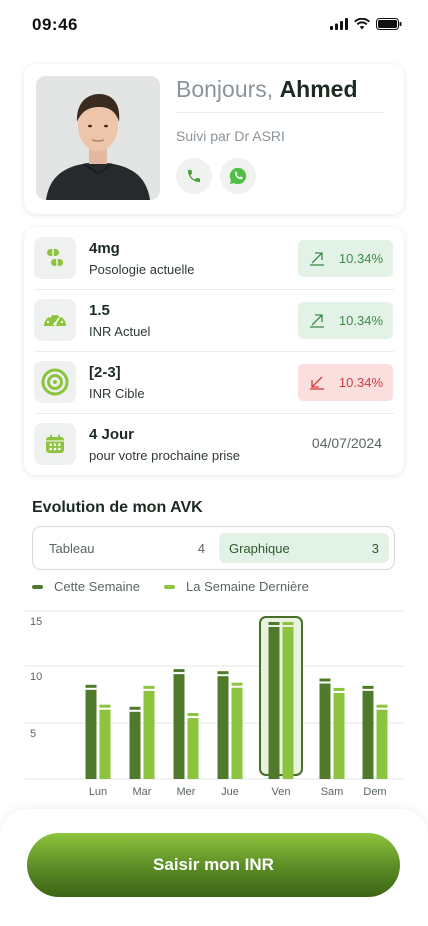  Describe the element at coordinates (225, 89) in the screenshot. I see `greeting-text: Bonjours,` at that location.